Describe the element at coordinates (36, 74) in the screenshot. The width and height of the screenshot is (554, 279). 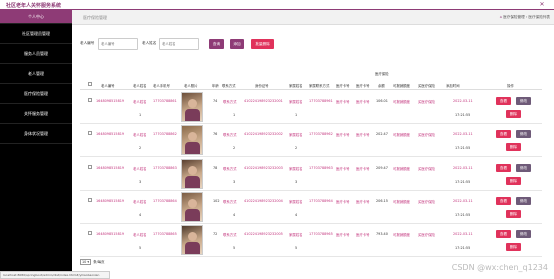
I see `sidebar-item-elderly: 老人管理` at that location.